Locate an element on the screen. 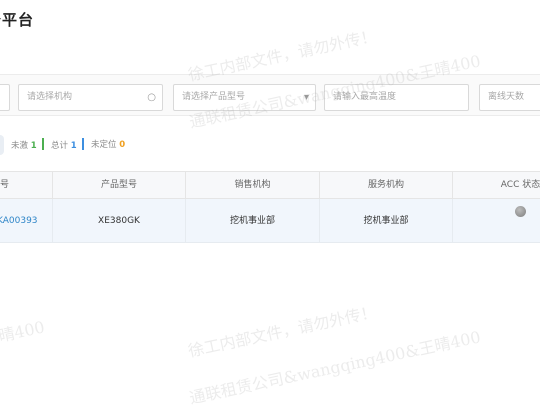 The width and height of the screenshot is (540, 406). model-select: 请选择产品型号 ▾ is located at coordinates (244, 97).